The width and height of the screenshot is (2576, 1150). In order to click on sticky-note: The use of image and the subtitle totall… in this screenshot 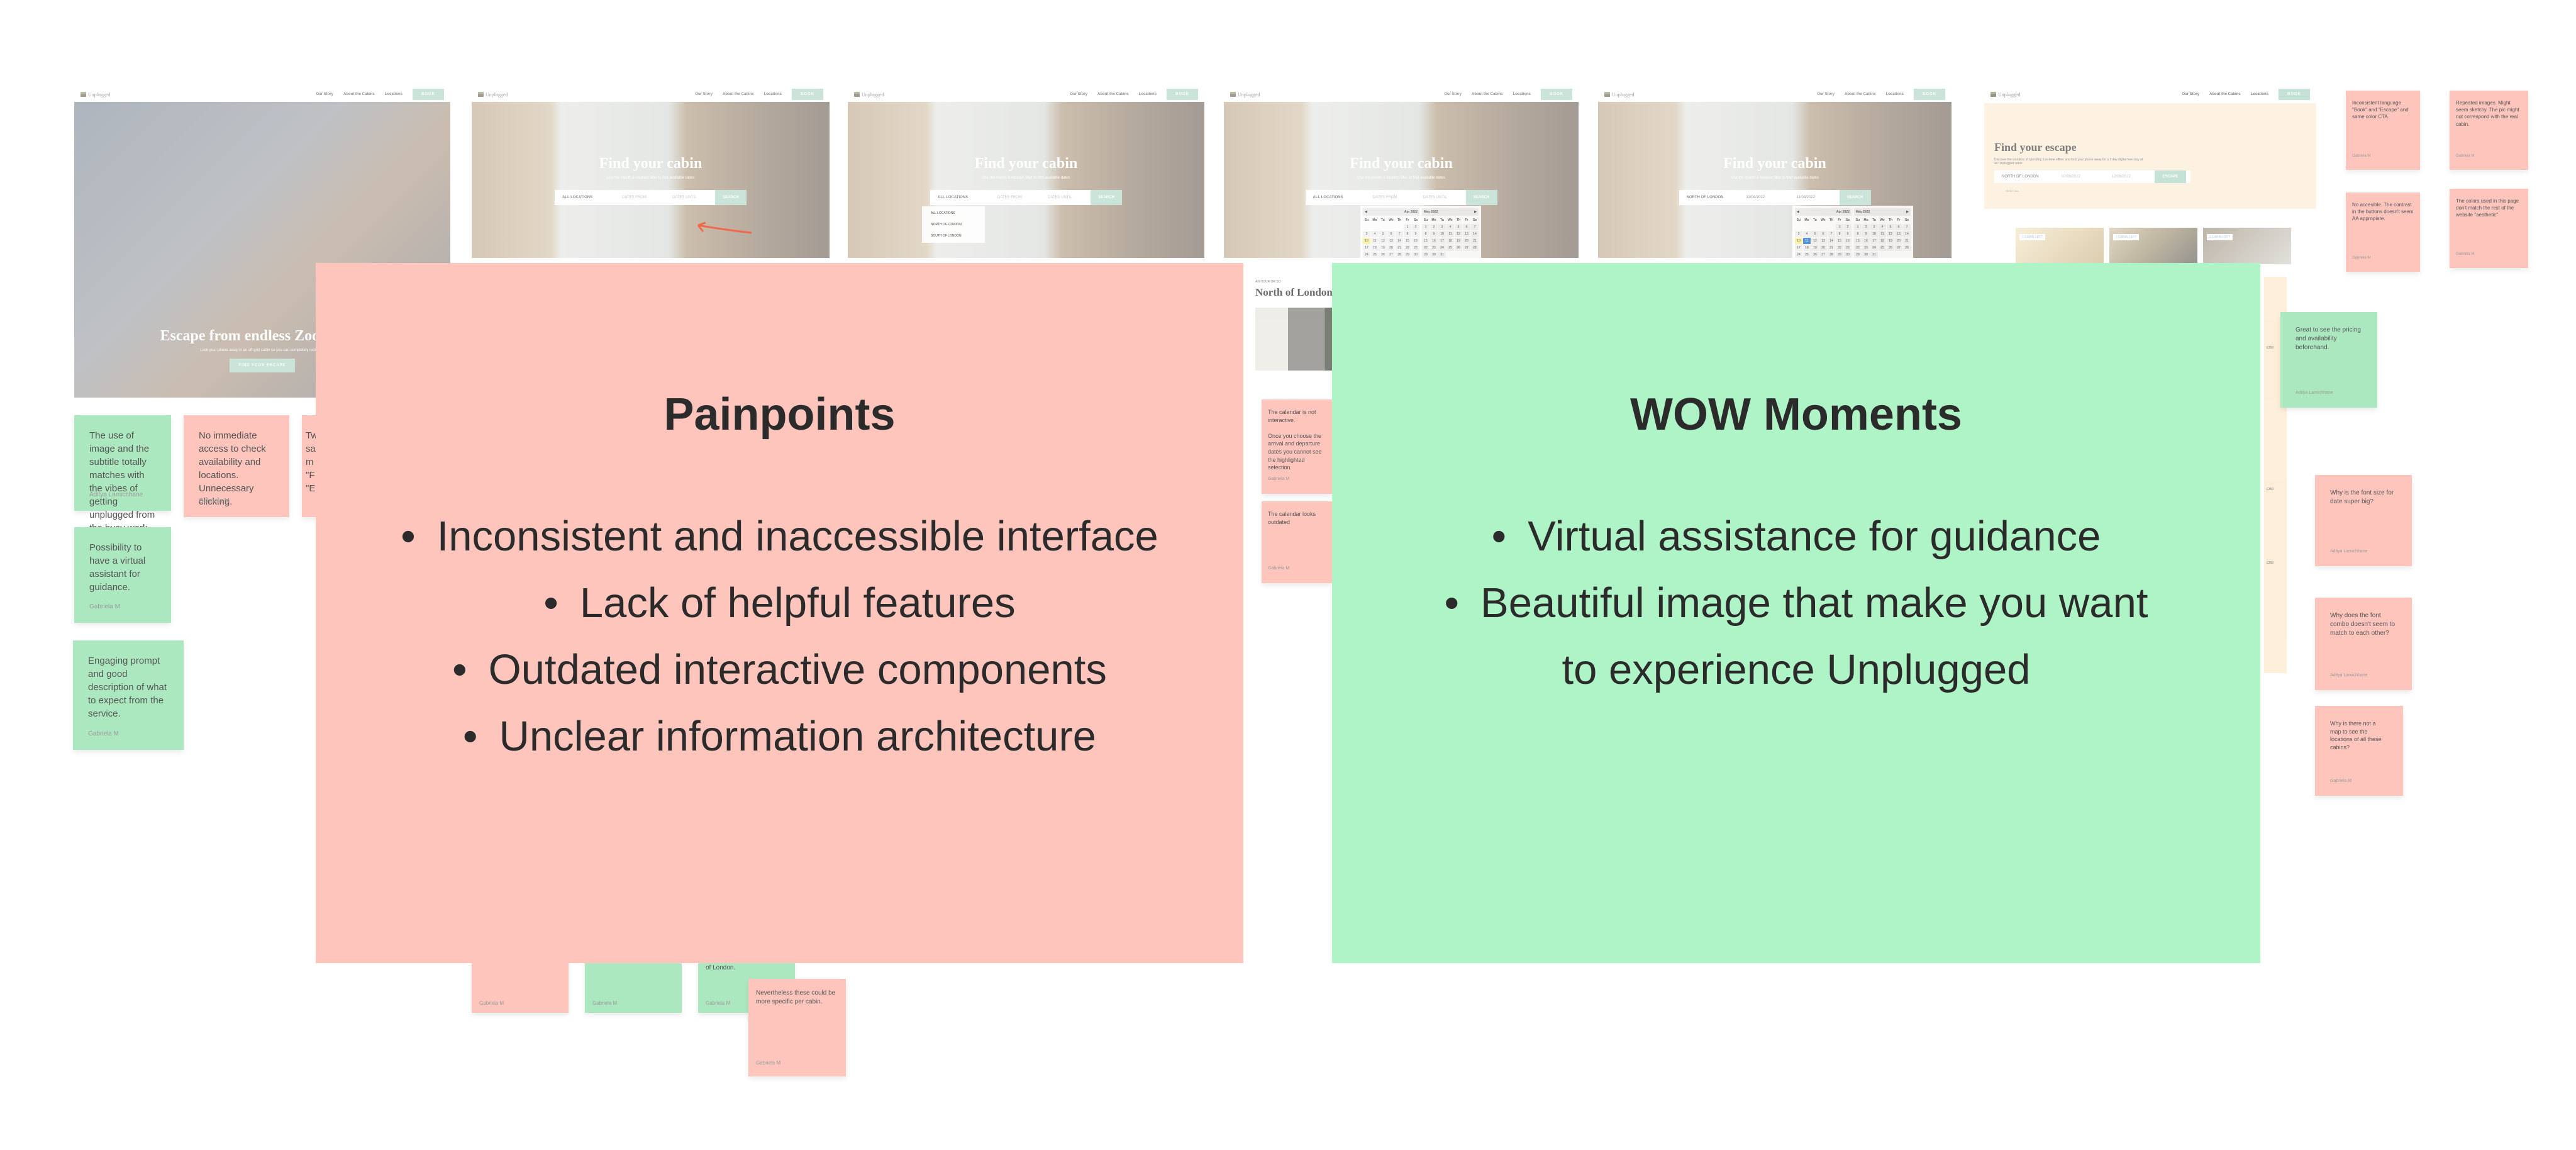, I will do `click(122, 481)`.